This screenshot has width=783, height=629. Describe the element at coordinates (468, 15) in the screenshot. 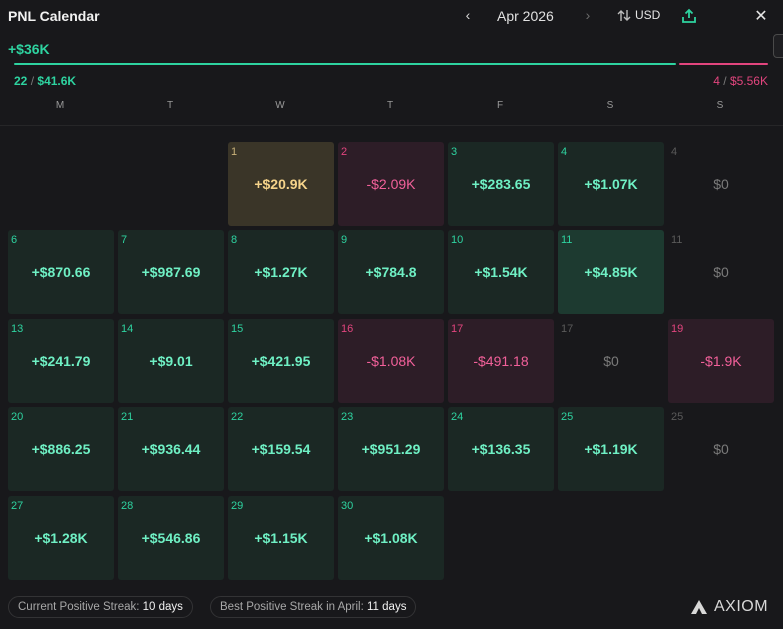

I see `prev-month-button: ‹` at that location.